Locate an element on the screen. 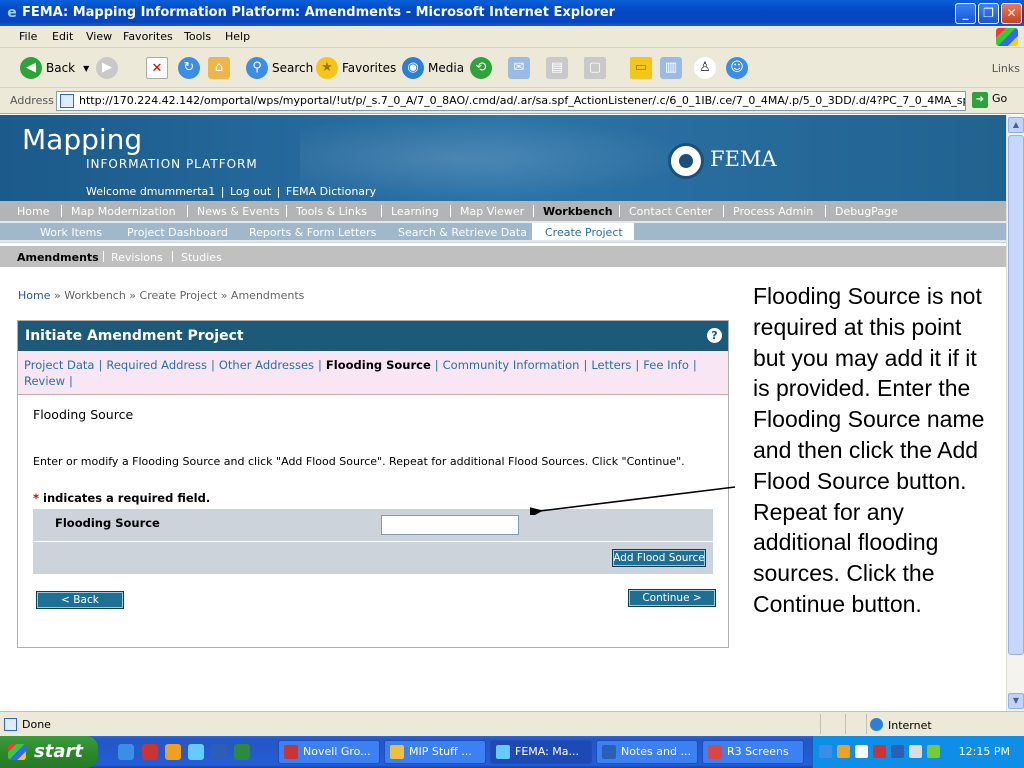  stop-button: ✕ is located at coordinates (159, 68).